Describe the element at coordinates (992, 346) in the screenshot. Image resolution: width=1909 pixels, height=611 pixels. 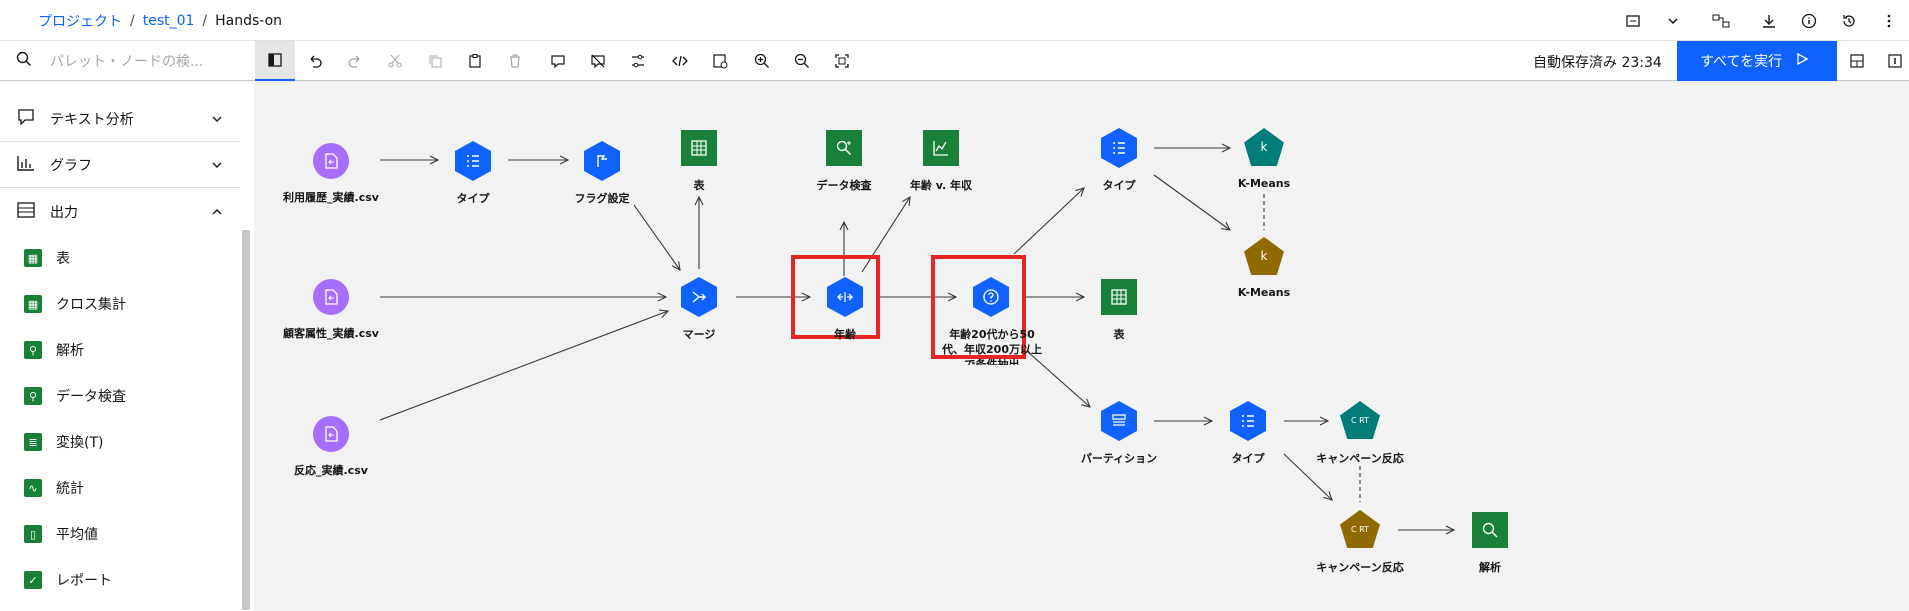
I see `node-label: 年齢20代から50代、年収200万以上で条件抽出` at that location.